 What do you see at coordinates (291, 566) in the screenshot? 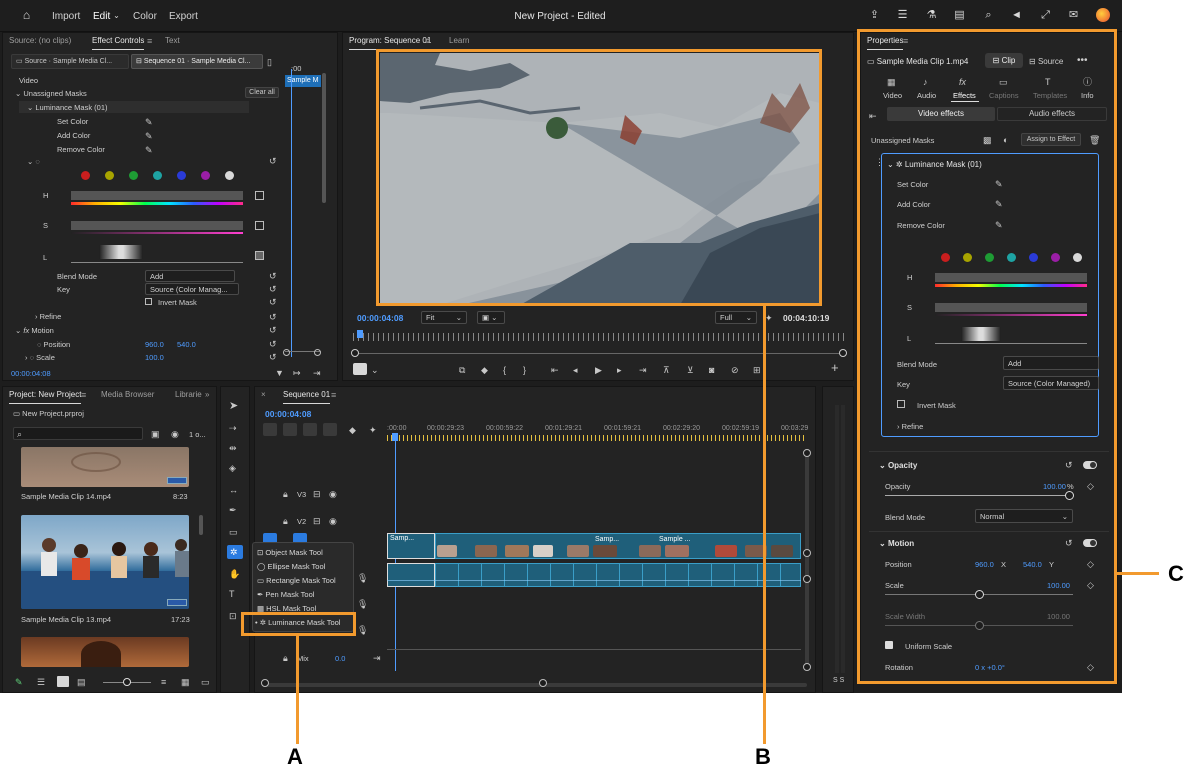
I see `menu-ellipse-mask-tool: ◯ Ellipse Mask Tool` at bounding box center [291, 566].